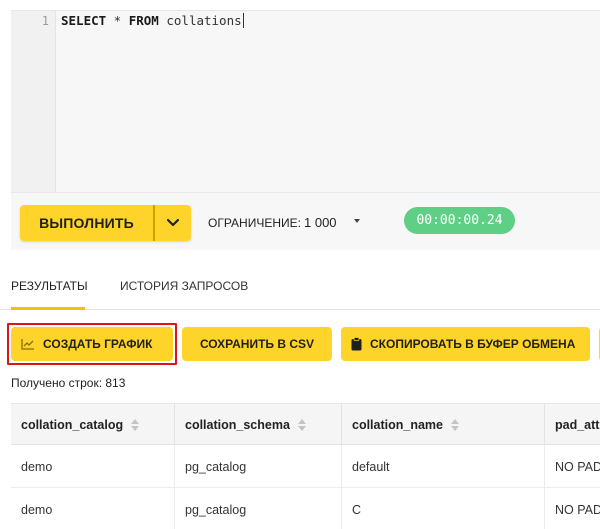 Image resolution: width=600 pixels, height=529 pixels. I want to click on run-options-dropdown, so click(173, 223).